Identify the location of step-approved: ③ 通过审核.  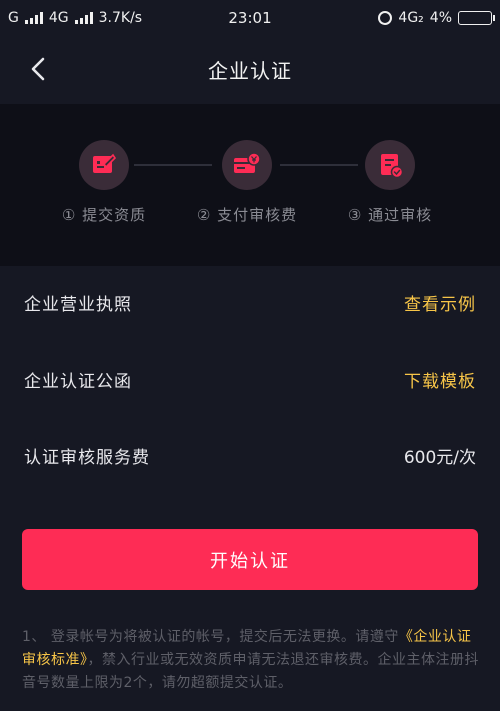
(390, 182).